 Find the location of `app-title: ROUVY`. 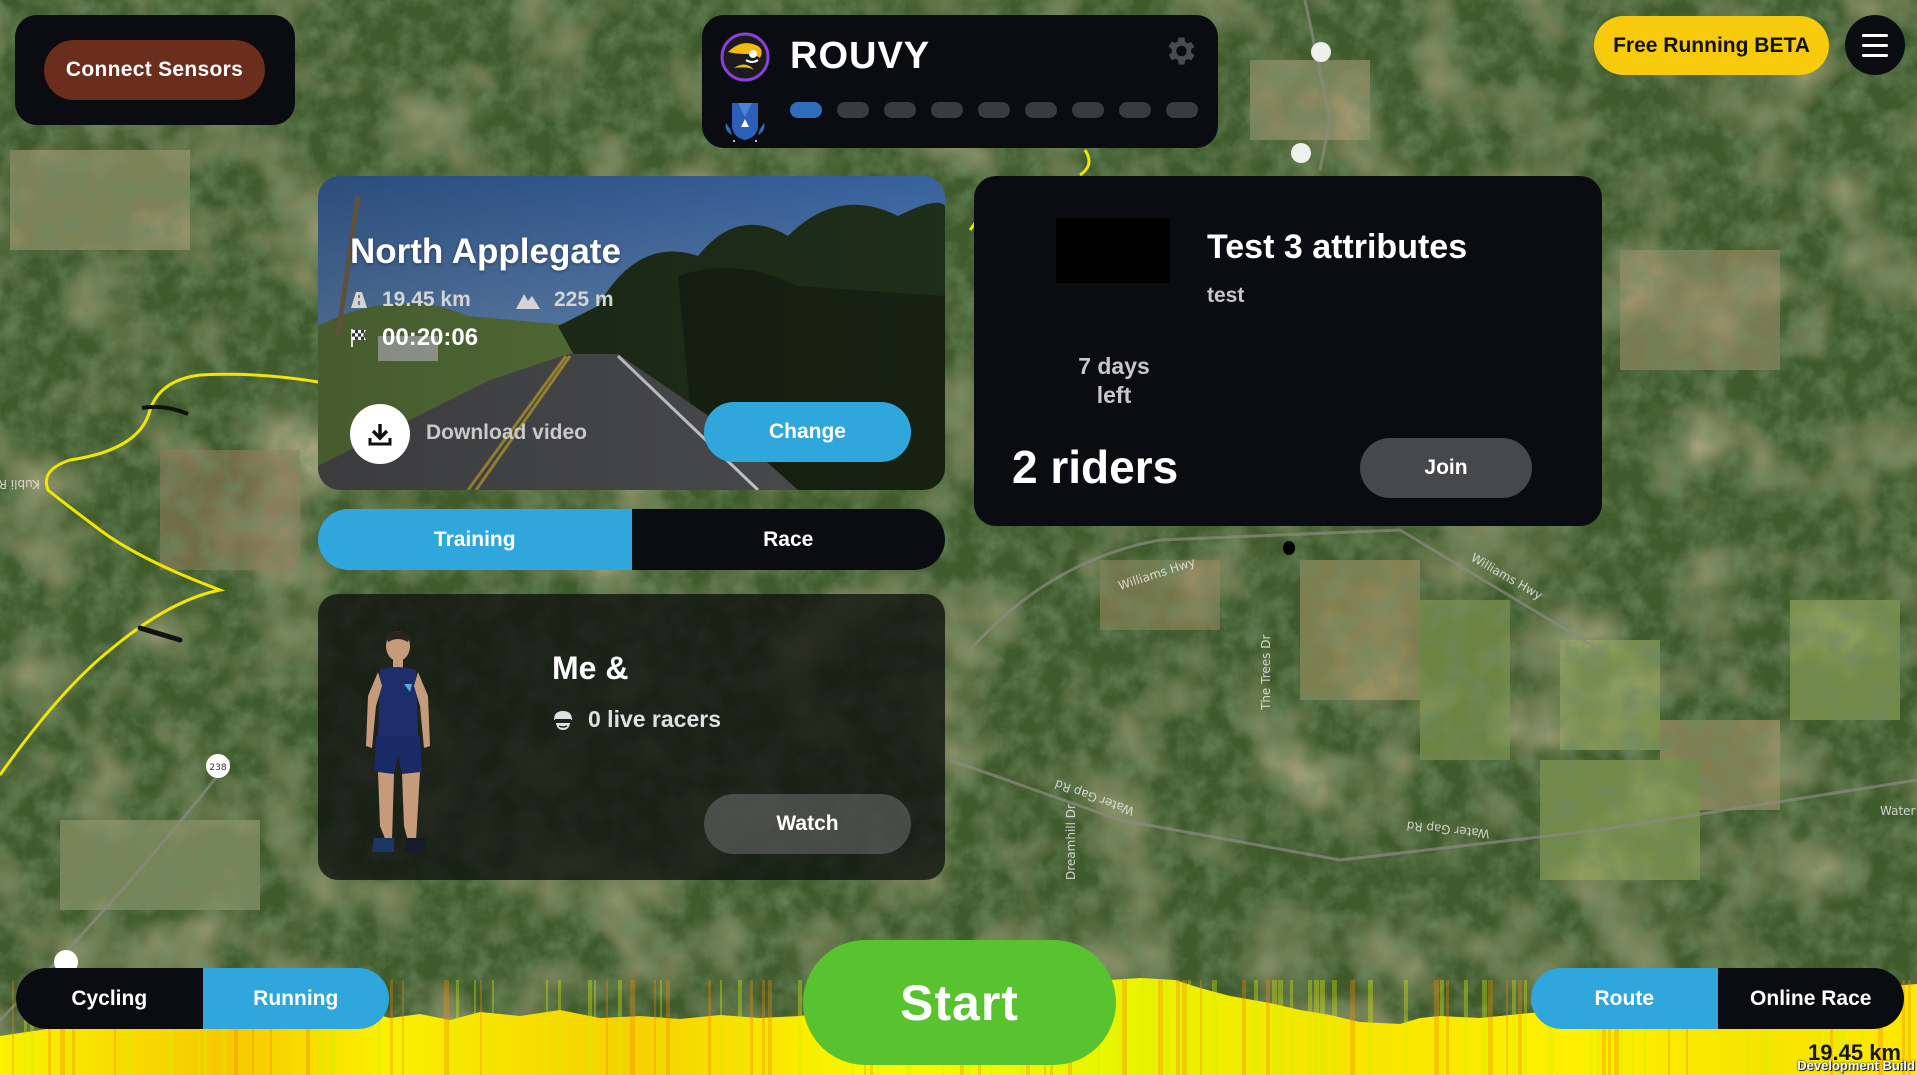

app-title: ROUVY is located at coordinates (860, 56).